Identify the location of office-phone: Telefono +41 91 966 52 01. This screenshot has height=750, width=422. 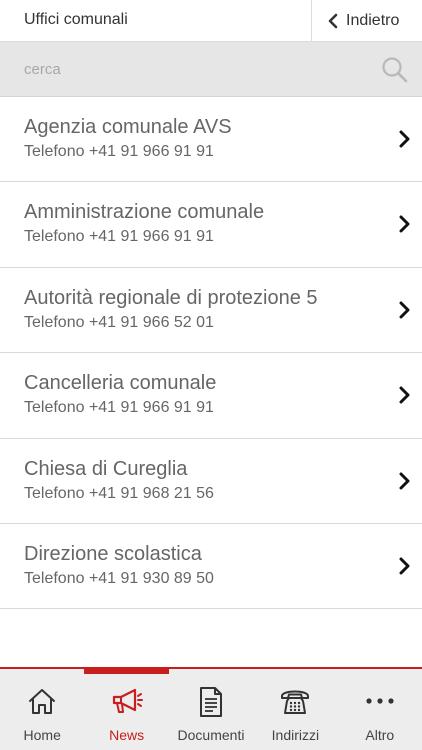
(119, 322).